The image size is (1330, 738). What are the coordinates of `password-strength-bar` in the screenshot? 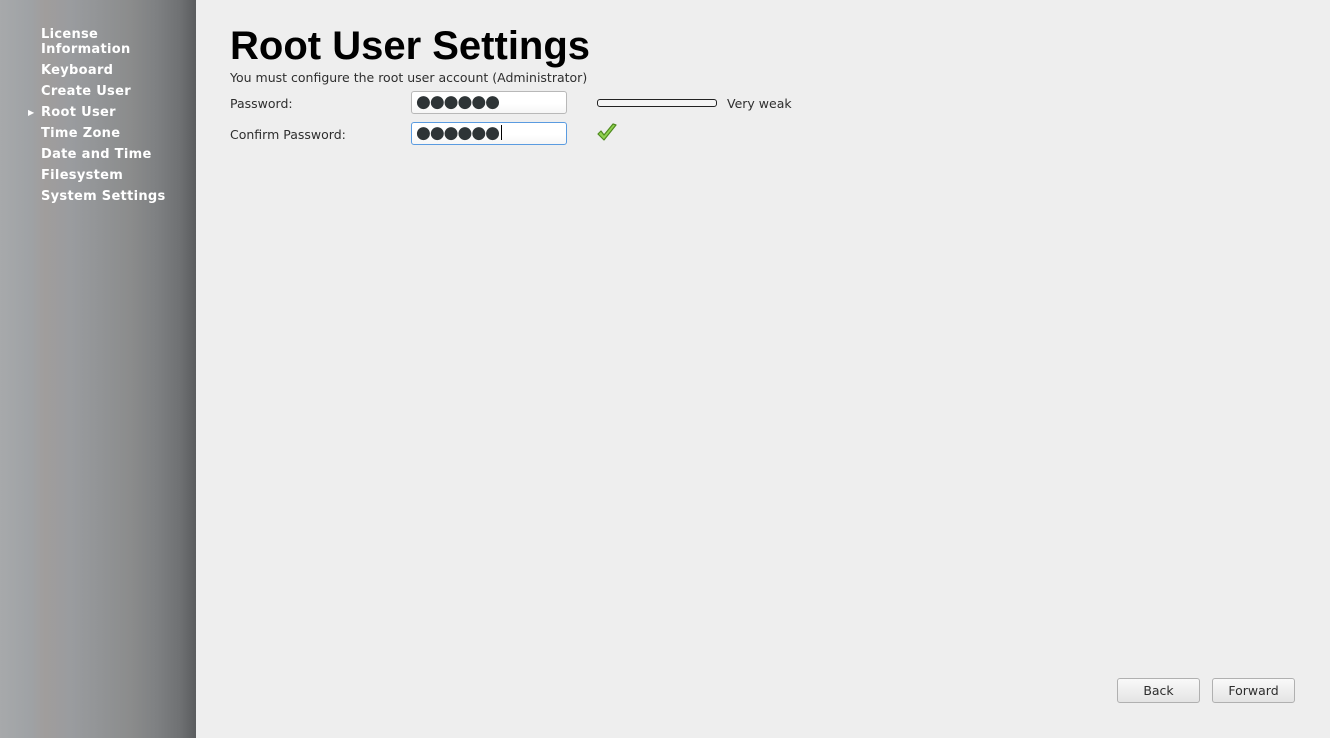 It's located at (657, 103).